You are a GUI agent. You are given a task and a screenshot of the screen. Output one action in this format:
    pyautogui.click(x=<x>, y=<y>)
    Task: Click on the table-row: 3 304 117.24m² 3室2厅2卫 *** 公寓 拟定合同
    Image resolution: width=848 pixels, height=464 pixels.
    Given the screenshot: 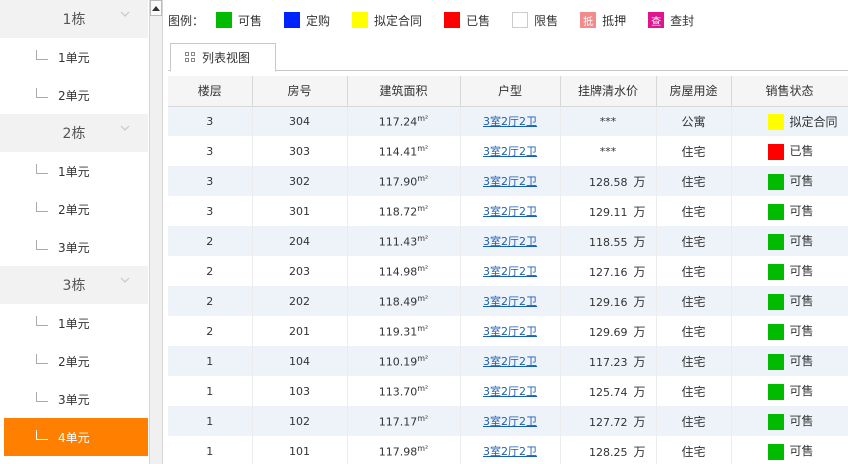 What is the action you would take?
    pyautogui.click(x=508, y=121)
    